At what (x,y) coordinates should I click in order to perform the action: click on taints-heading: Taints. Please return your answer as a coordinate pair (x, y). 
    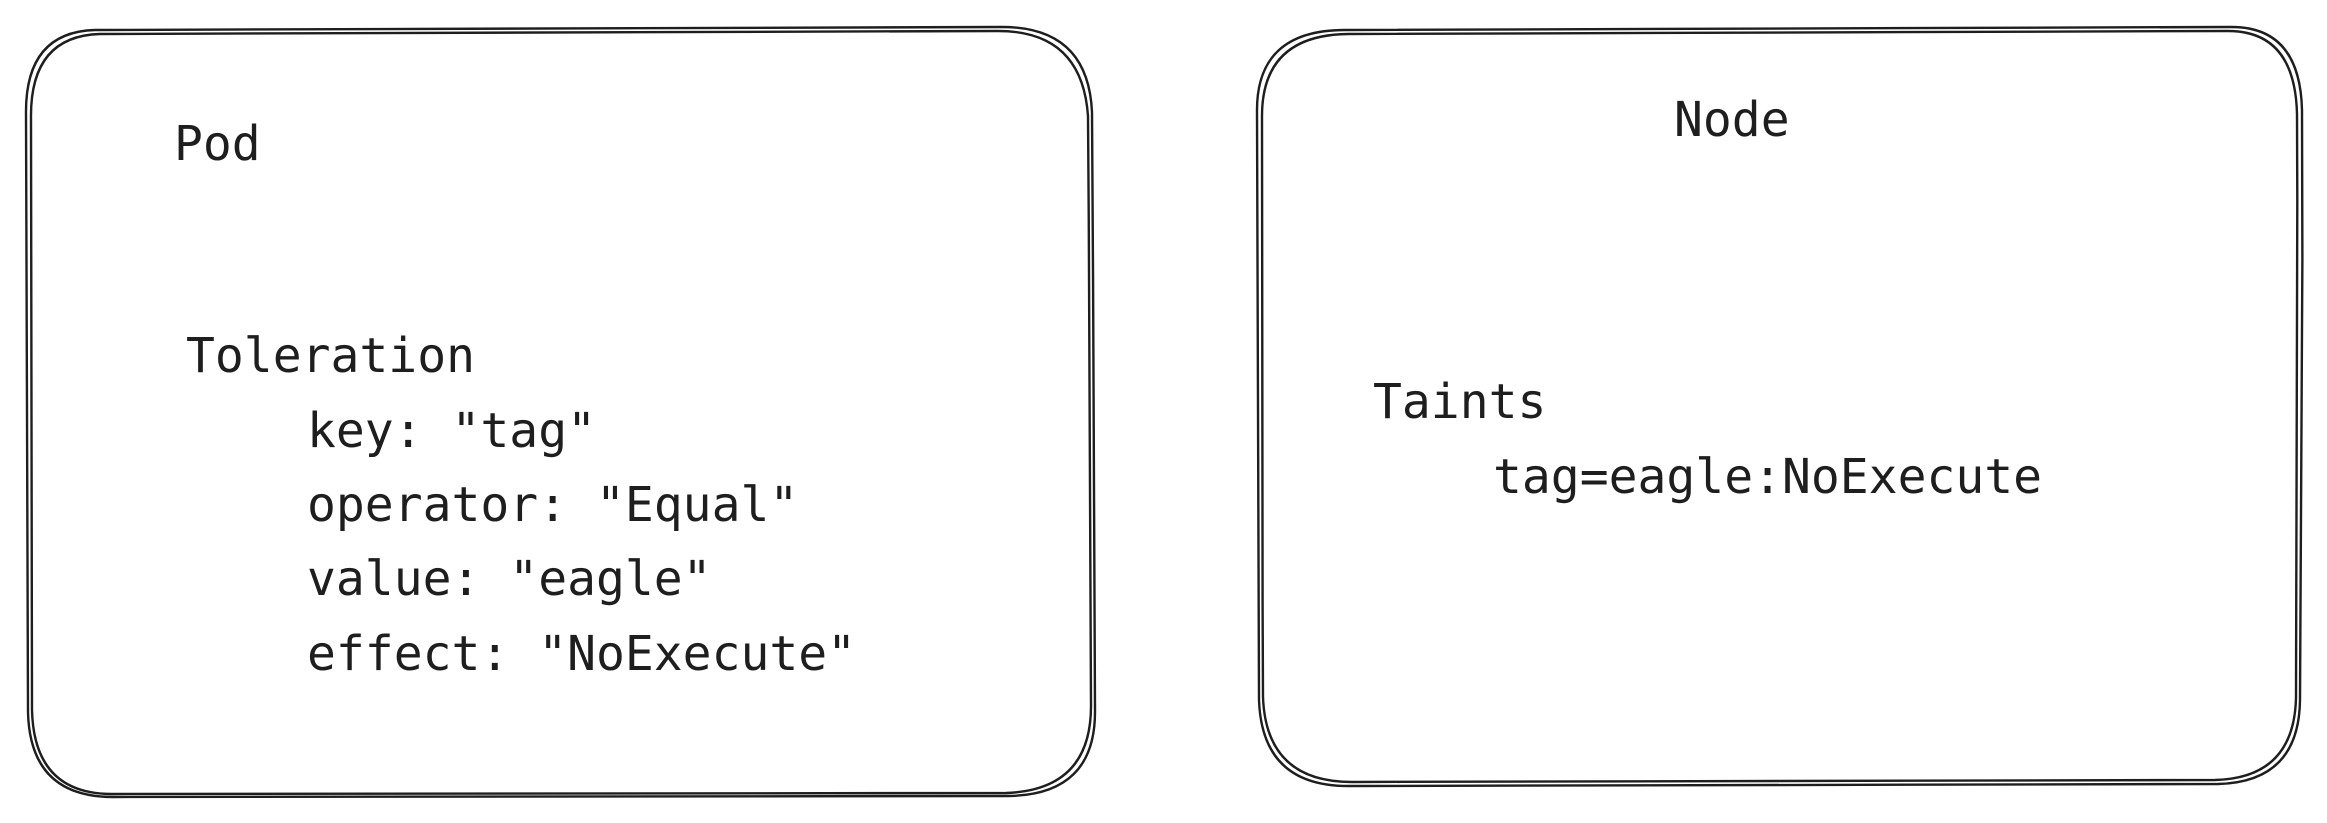
    Looking at the image, I should click on (1460, 402).